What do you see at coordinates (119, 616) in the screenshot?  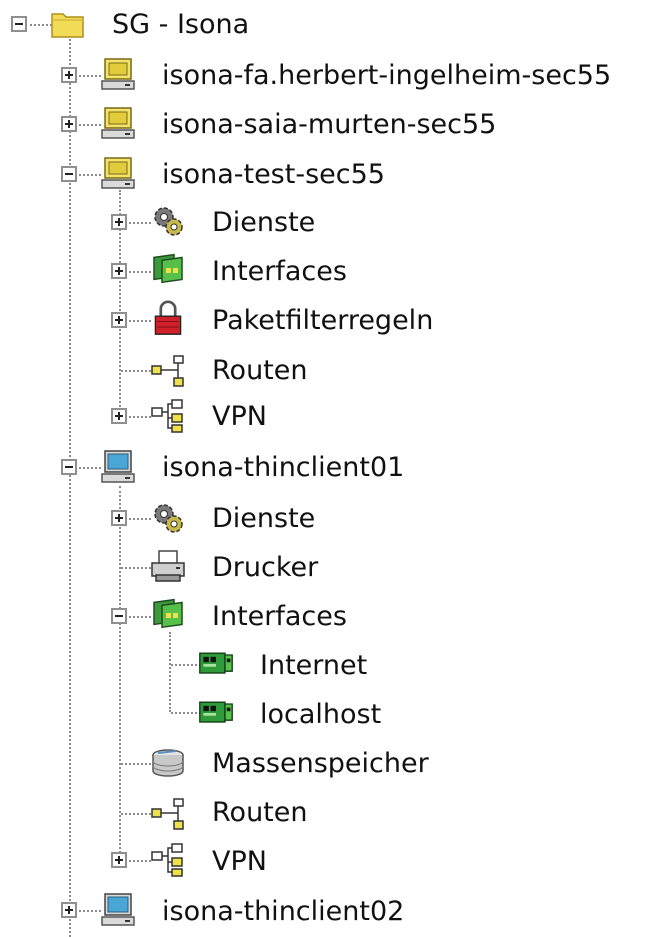 I see `tree-toggle-n12` at bounding box center [119, 616].